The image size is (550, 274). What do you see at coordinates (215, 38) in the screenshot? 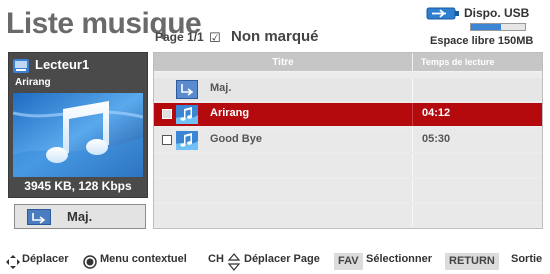
I see `mark-checkbox-icon: ☑` at bounding box center [215, 38].